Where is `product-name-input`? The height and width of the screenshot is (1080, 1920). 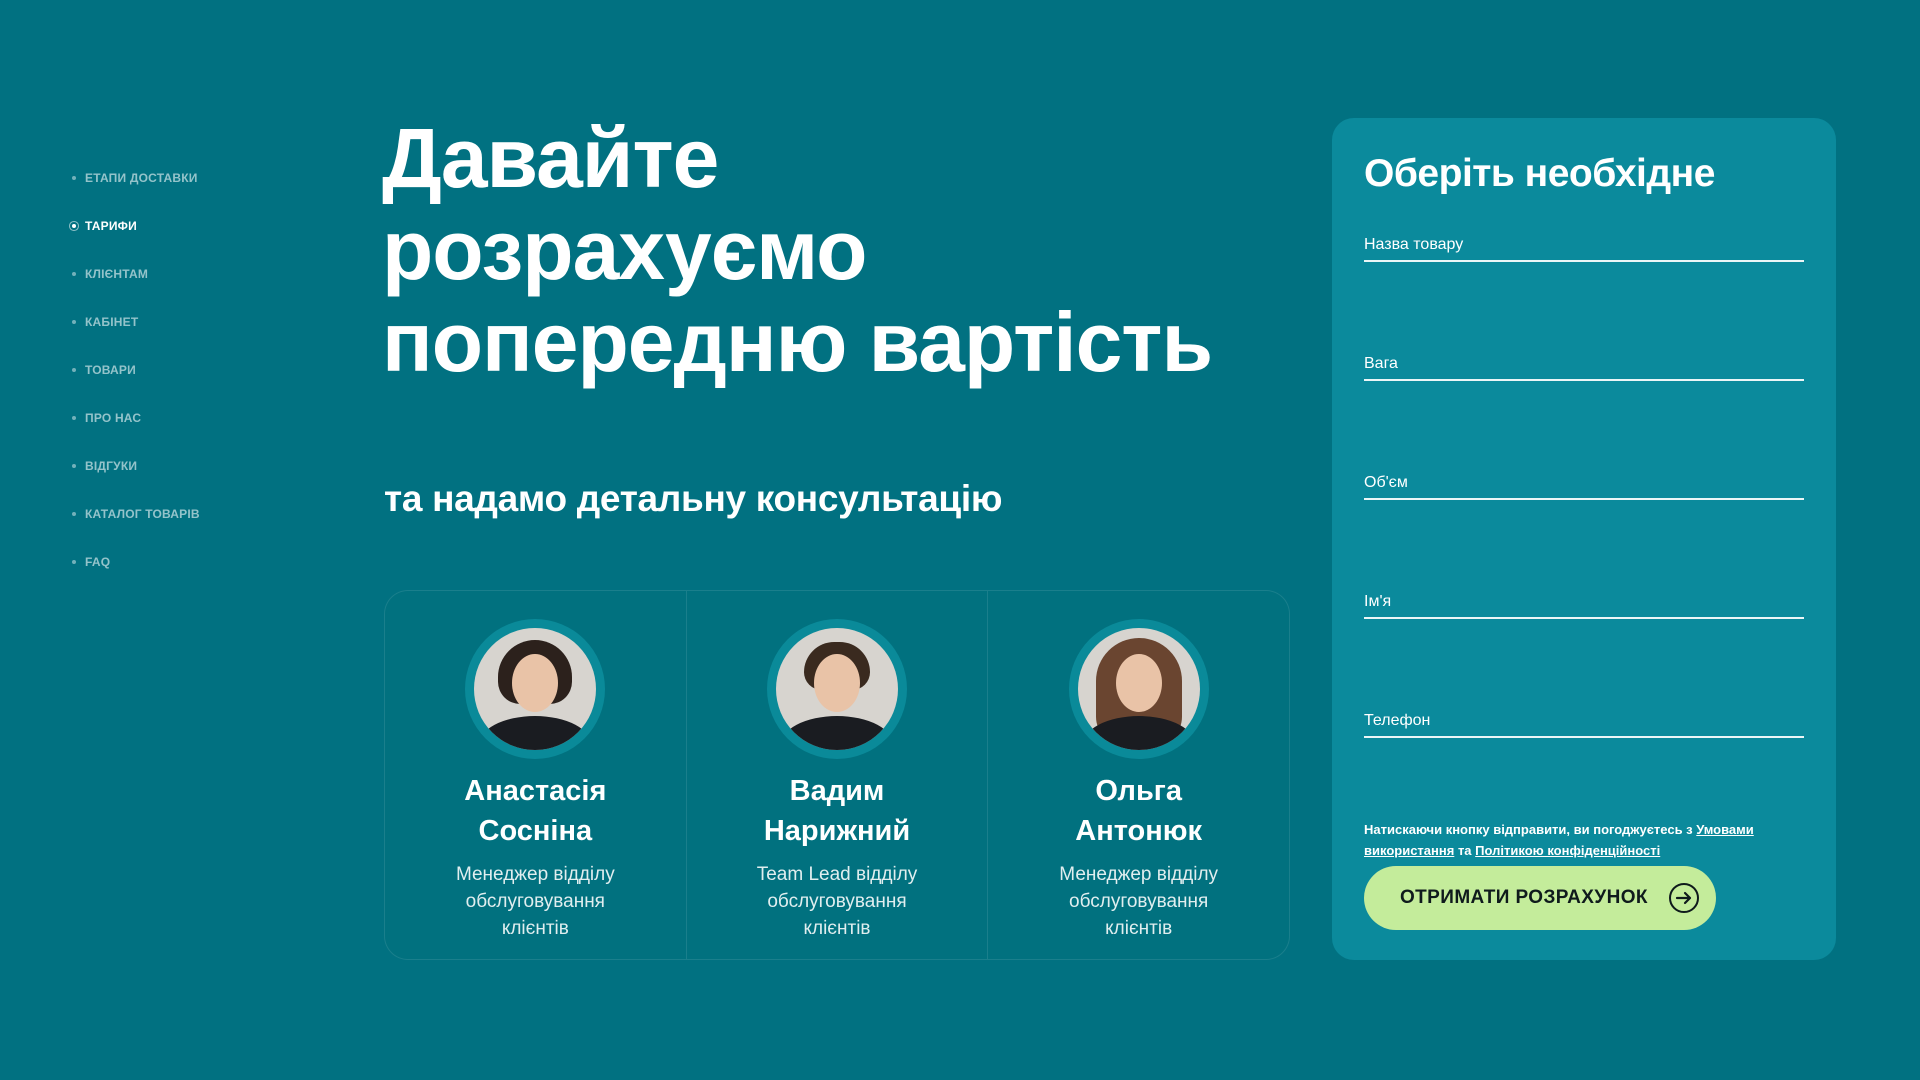 product-name-input is located at coordinates (1584, 245).